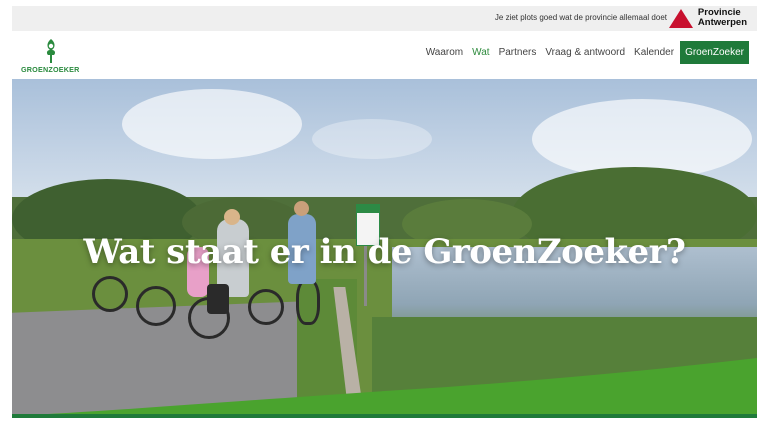 This screenshot has width=760, height=426. Describe the element at coordinates (680, 18) in the screenshot. I see `province-triangle-icon` at that location.